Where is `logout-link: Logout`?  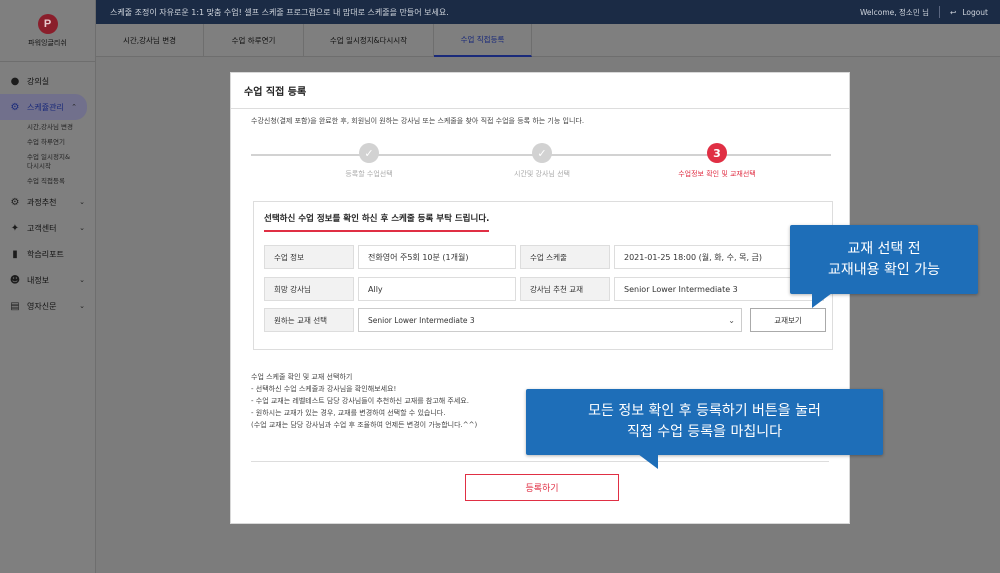 logout-link: Logout is located at coordinates (975, 12).